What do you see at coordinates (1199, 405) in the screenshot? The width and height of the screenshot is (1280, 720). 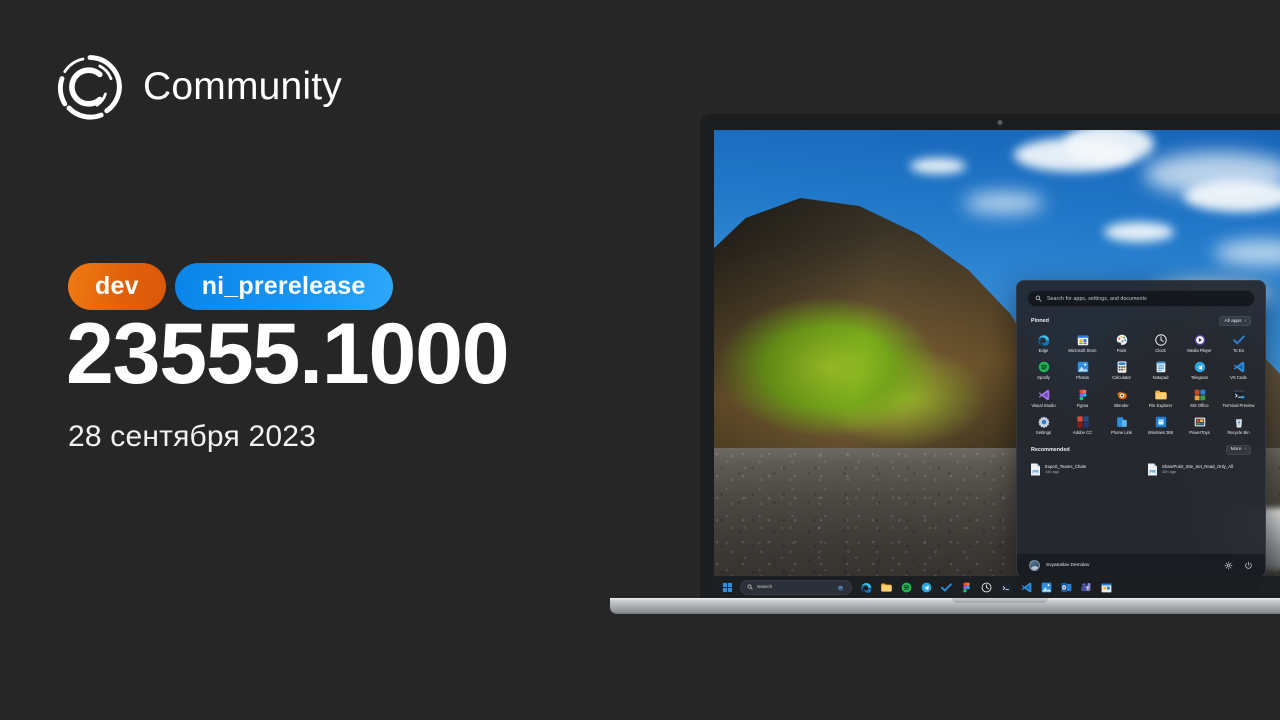 I see `pinned-app-label: MS Office` at bounding box center [1199, 405].